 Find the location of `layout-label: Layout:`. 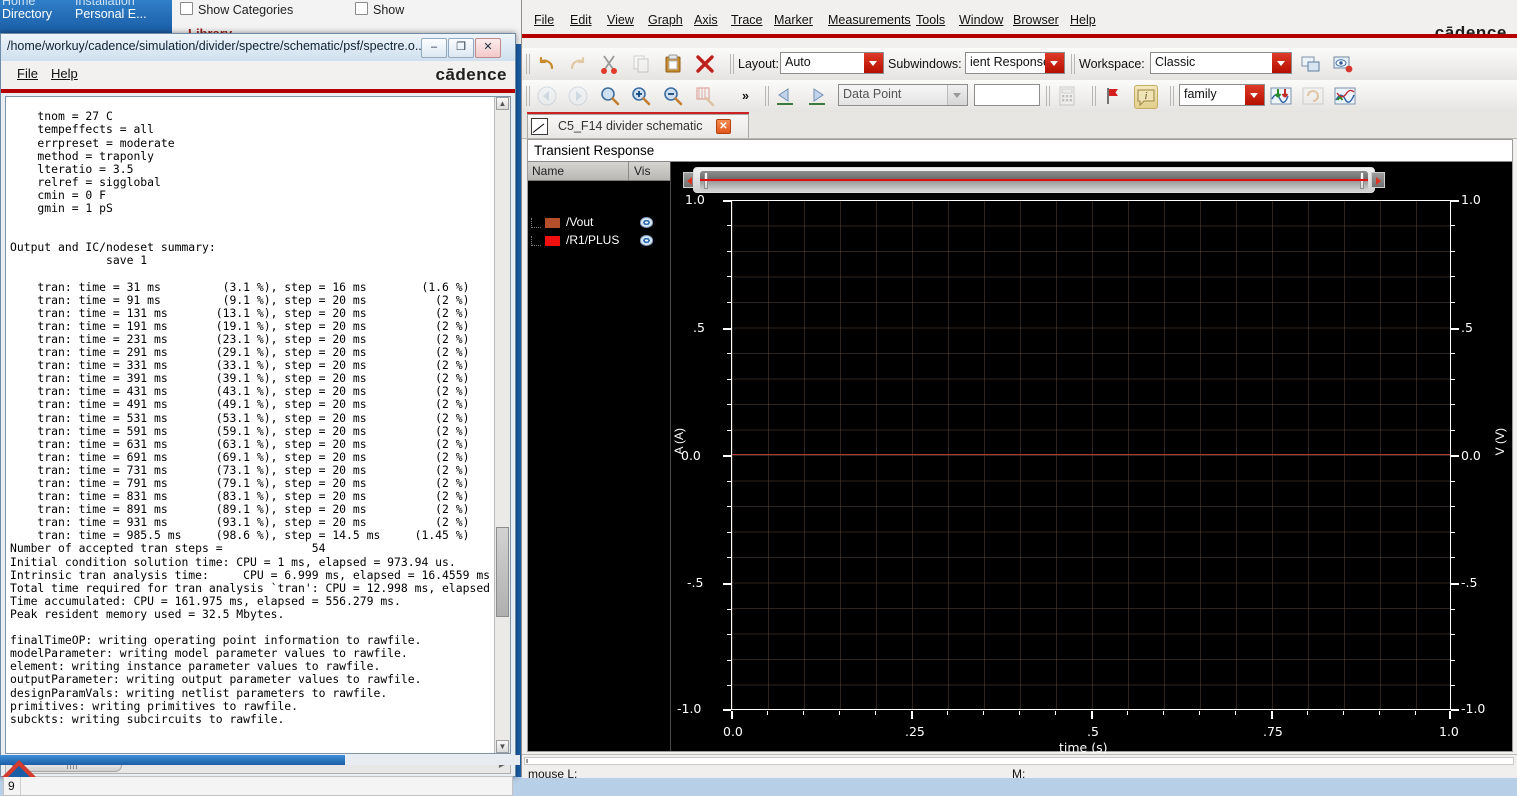

layout-label: Layout: is located at coordinates (759, 64).